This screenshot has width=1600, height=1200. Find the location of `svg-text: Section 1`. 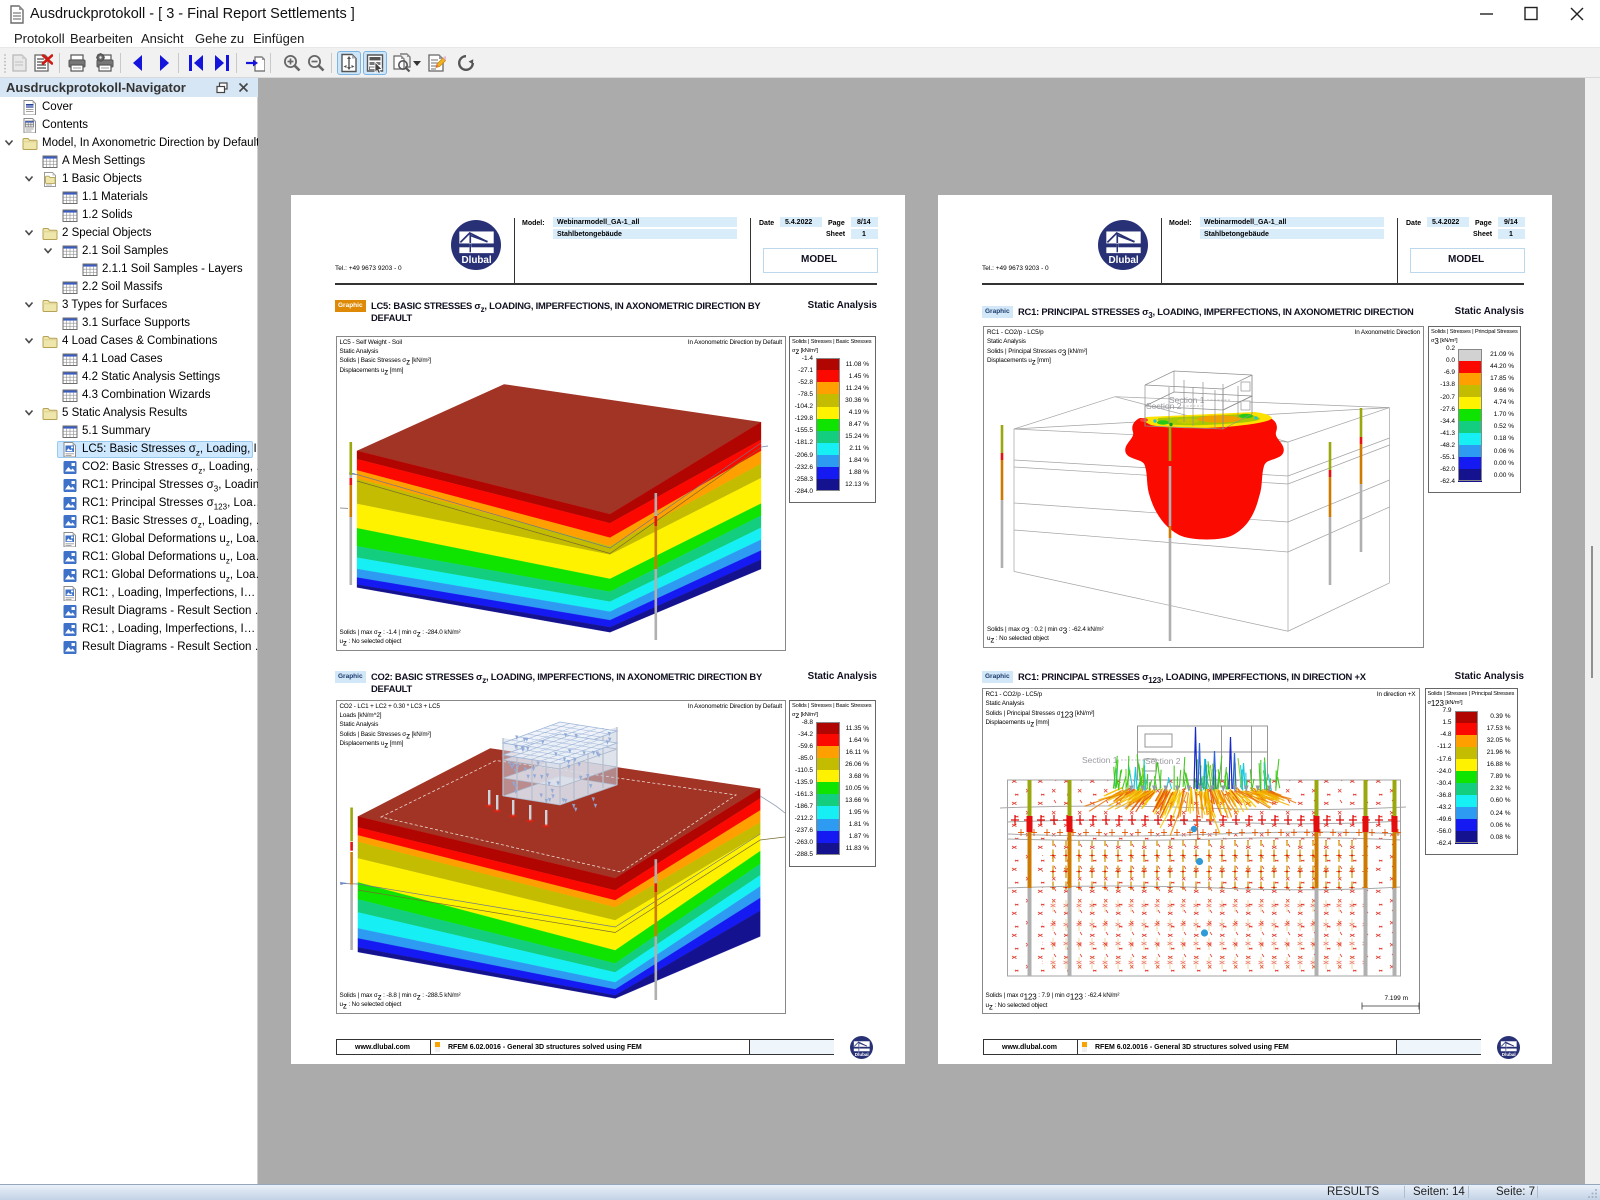

svg-text: Section 1 is located at coordinates (1100, 760).